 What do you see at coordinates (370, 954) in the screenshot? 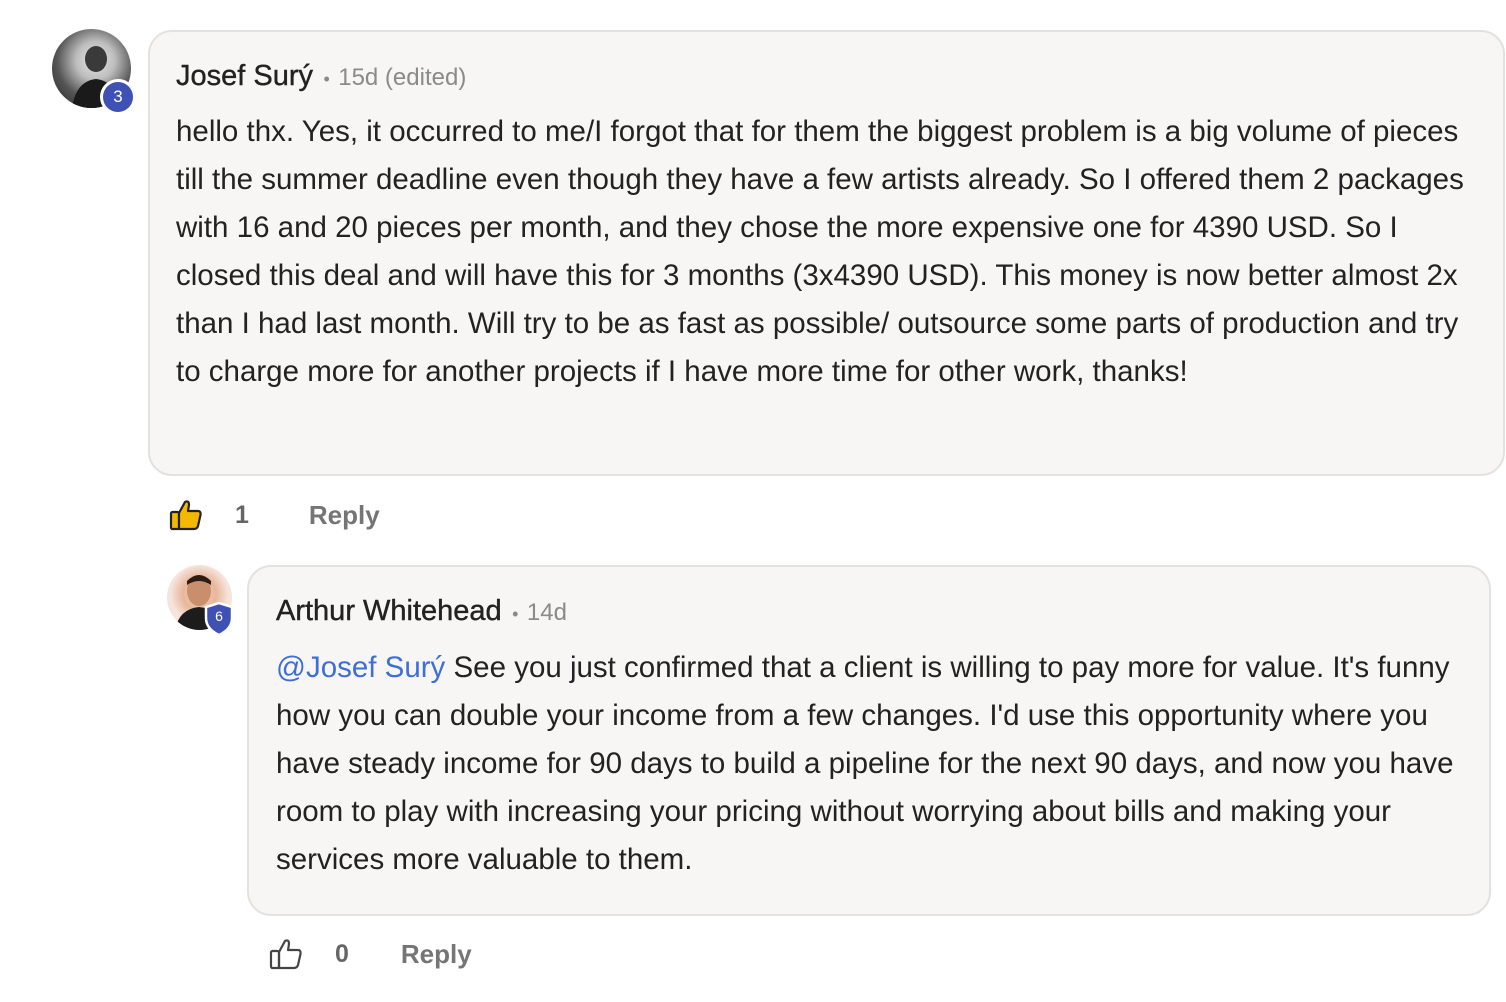
I see `comment-actions: 0 Reply` at bounding box center [370, 954].